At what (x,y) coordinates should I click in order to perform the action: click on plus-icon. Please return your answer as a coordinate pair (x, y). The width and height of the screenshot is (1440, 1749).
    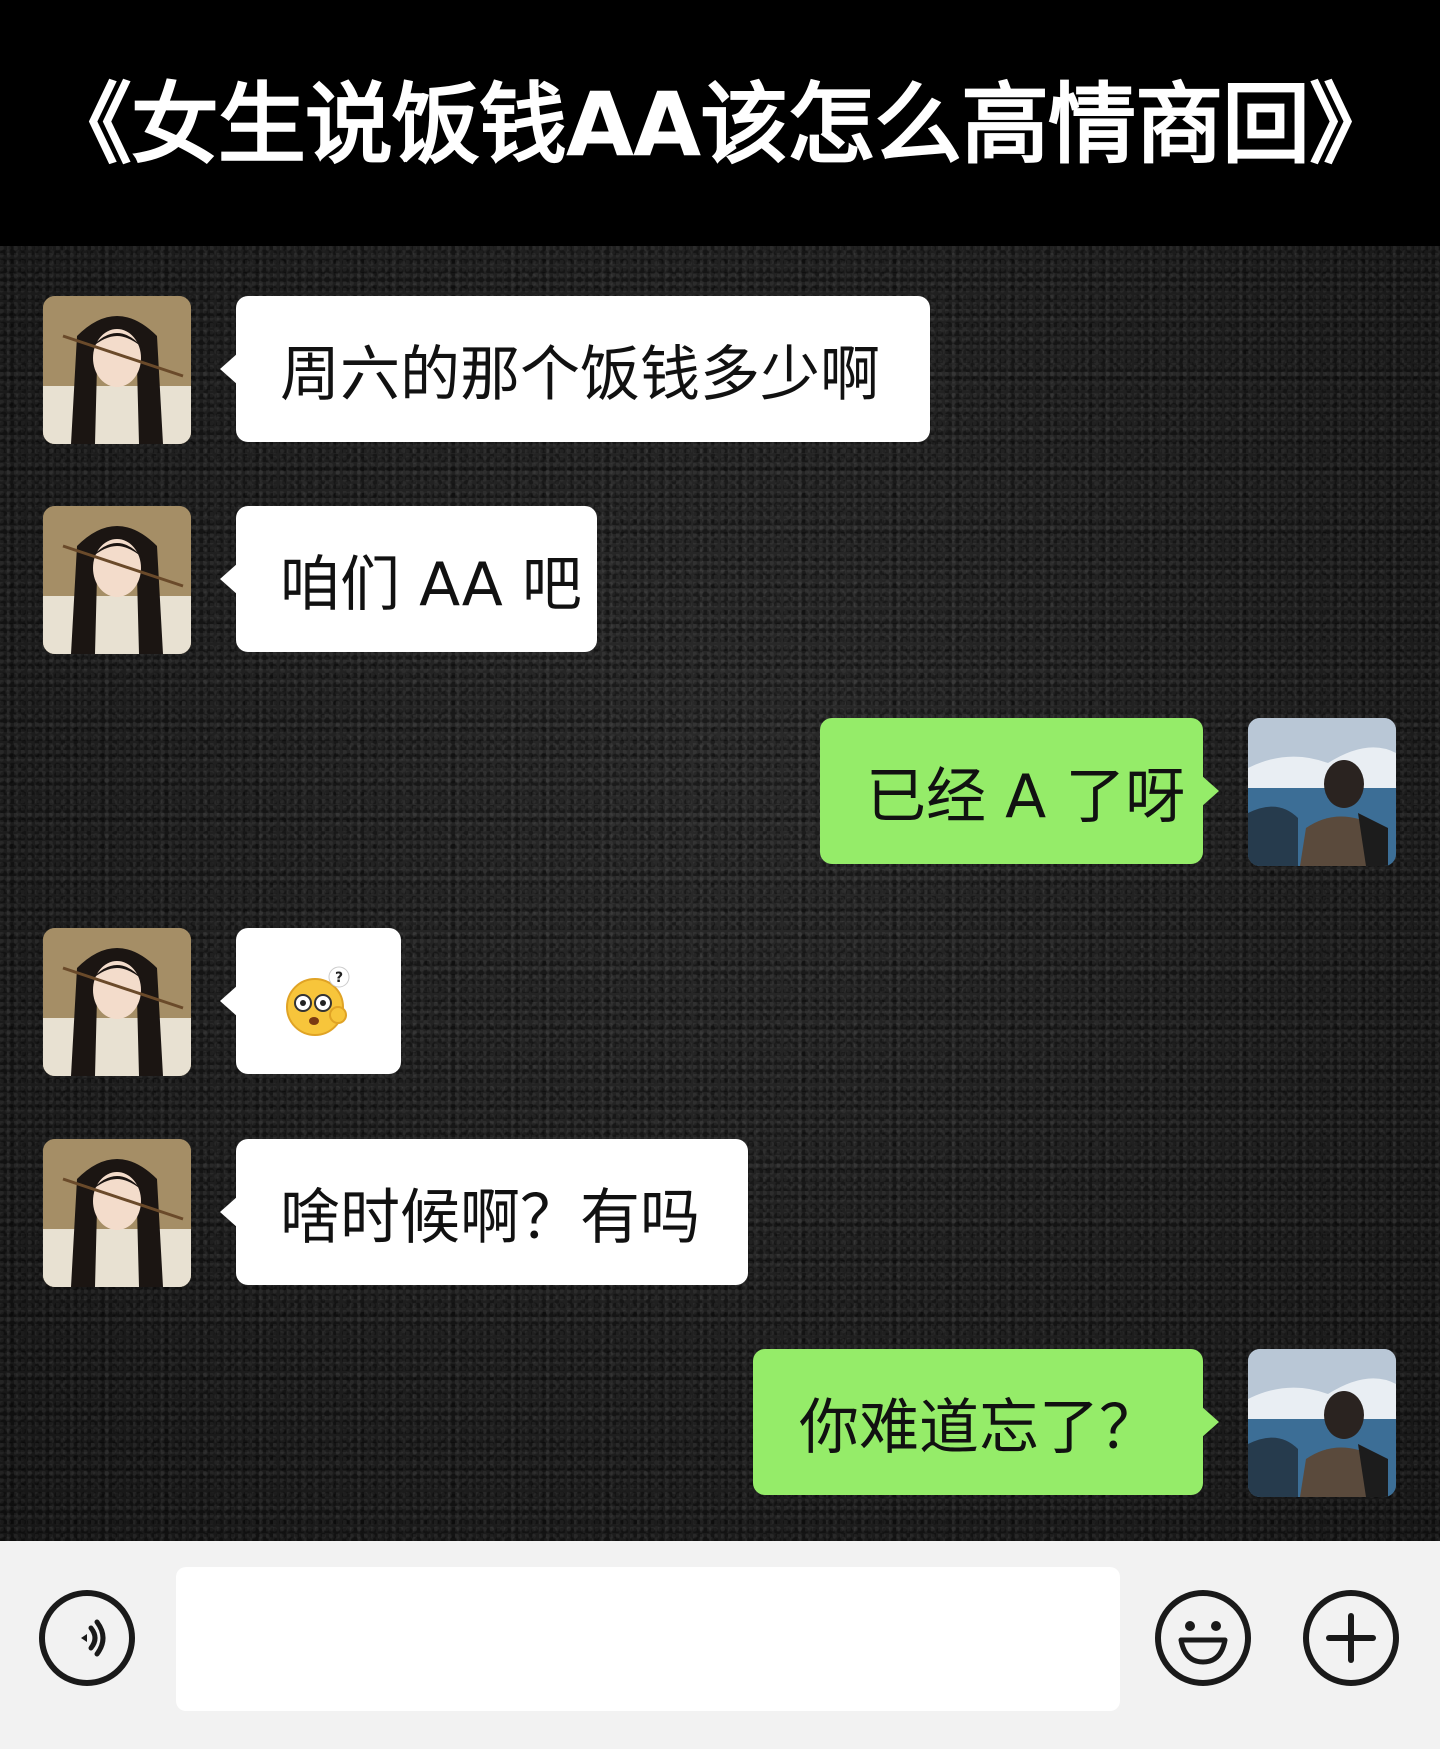
    Looking at the image, I should click on (1351, 1638).